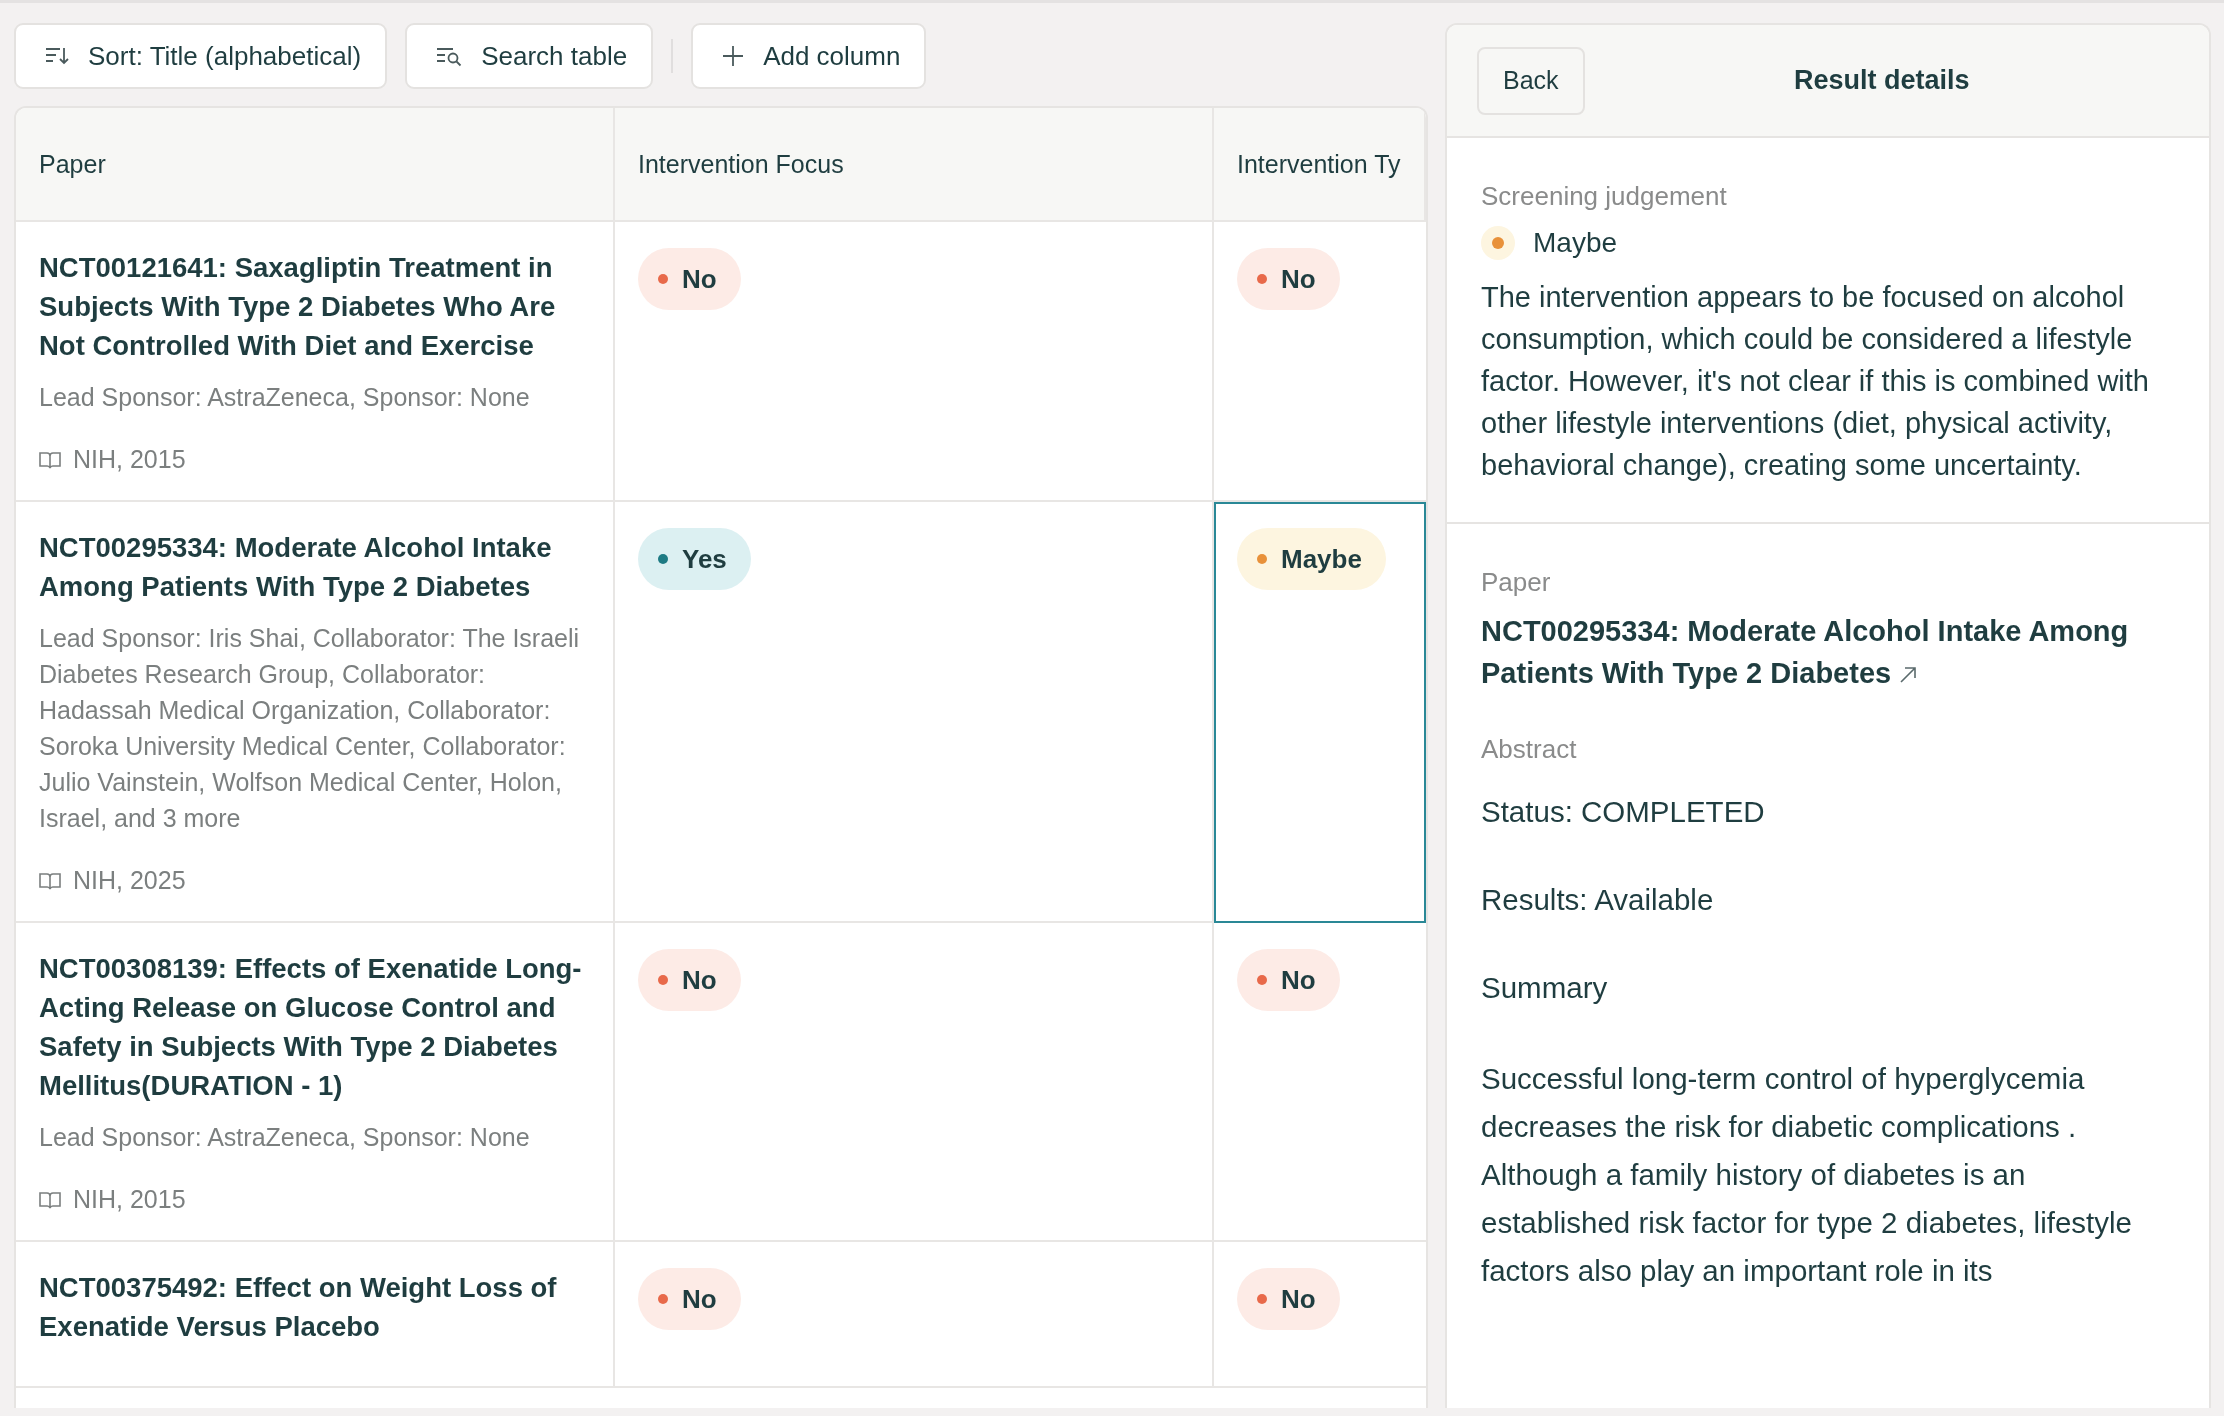 The height and width of the screenshot is (1416, 2224). I want to click on back-button: Back, so click(1531, 80).